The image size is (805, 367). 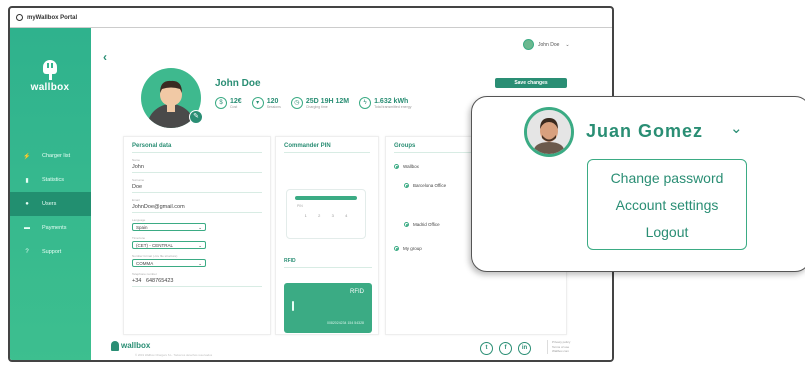 What do you see at coordinates (296, 103) in the screenshot?
I see `clock-icon: ◷` at bounding box center [296, 103].